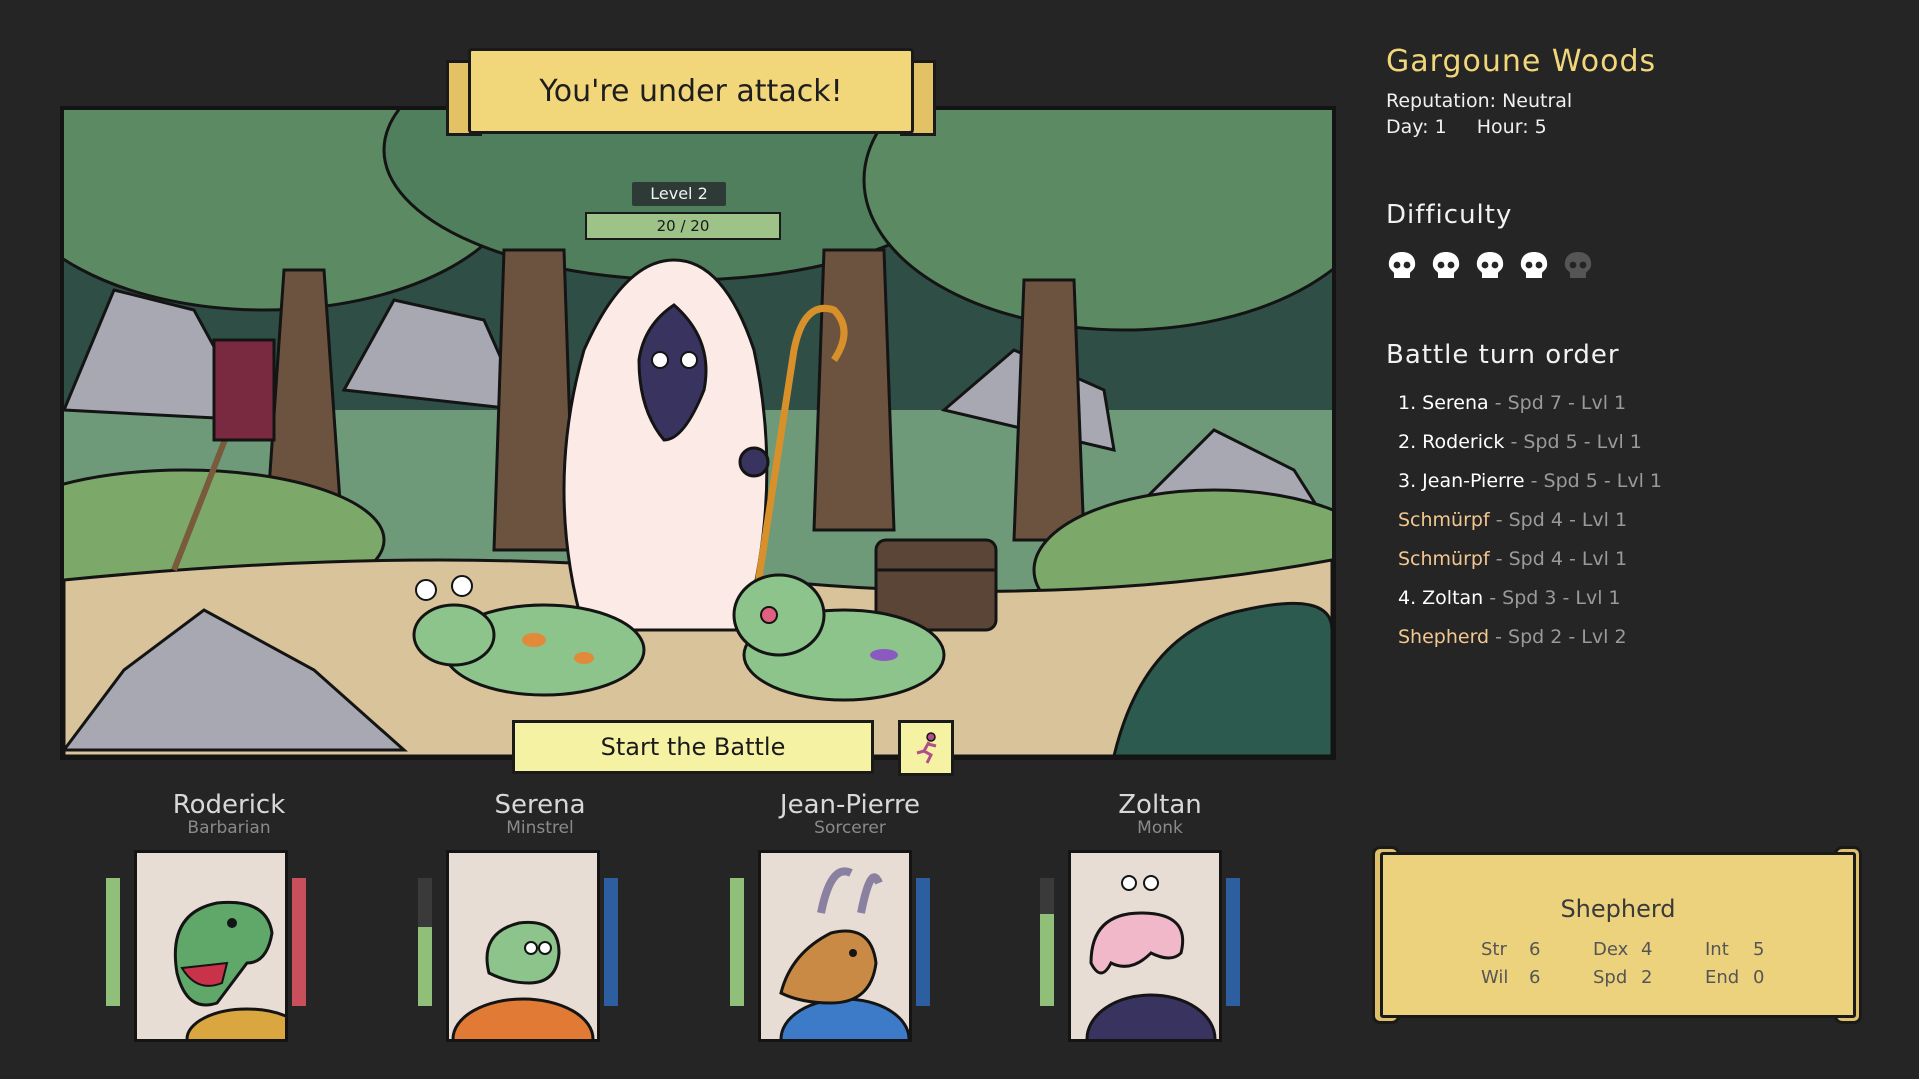  I want to click on enemy-health-bar: 20 / 20, so click(683, 226).